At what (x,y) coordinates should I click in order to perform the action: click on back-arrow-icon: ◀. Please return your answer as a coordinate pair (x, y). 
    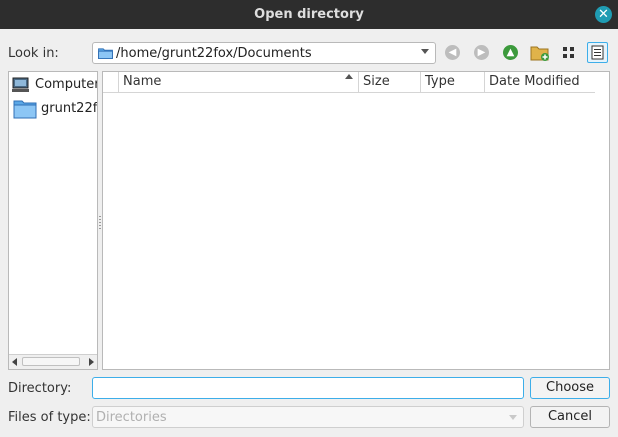
    Looking at the image, I should click on (452, 52).